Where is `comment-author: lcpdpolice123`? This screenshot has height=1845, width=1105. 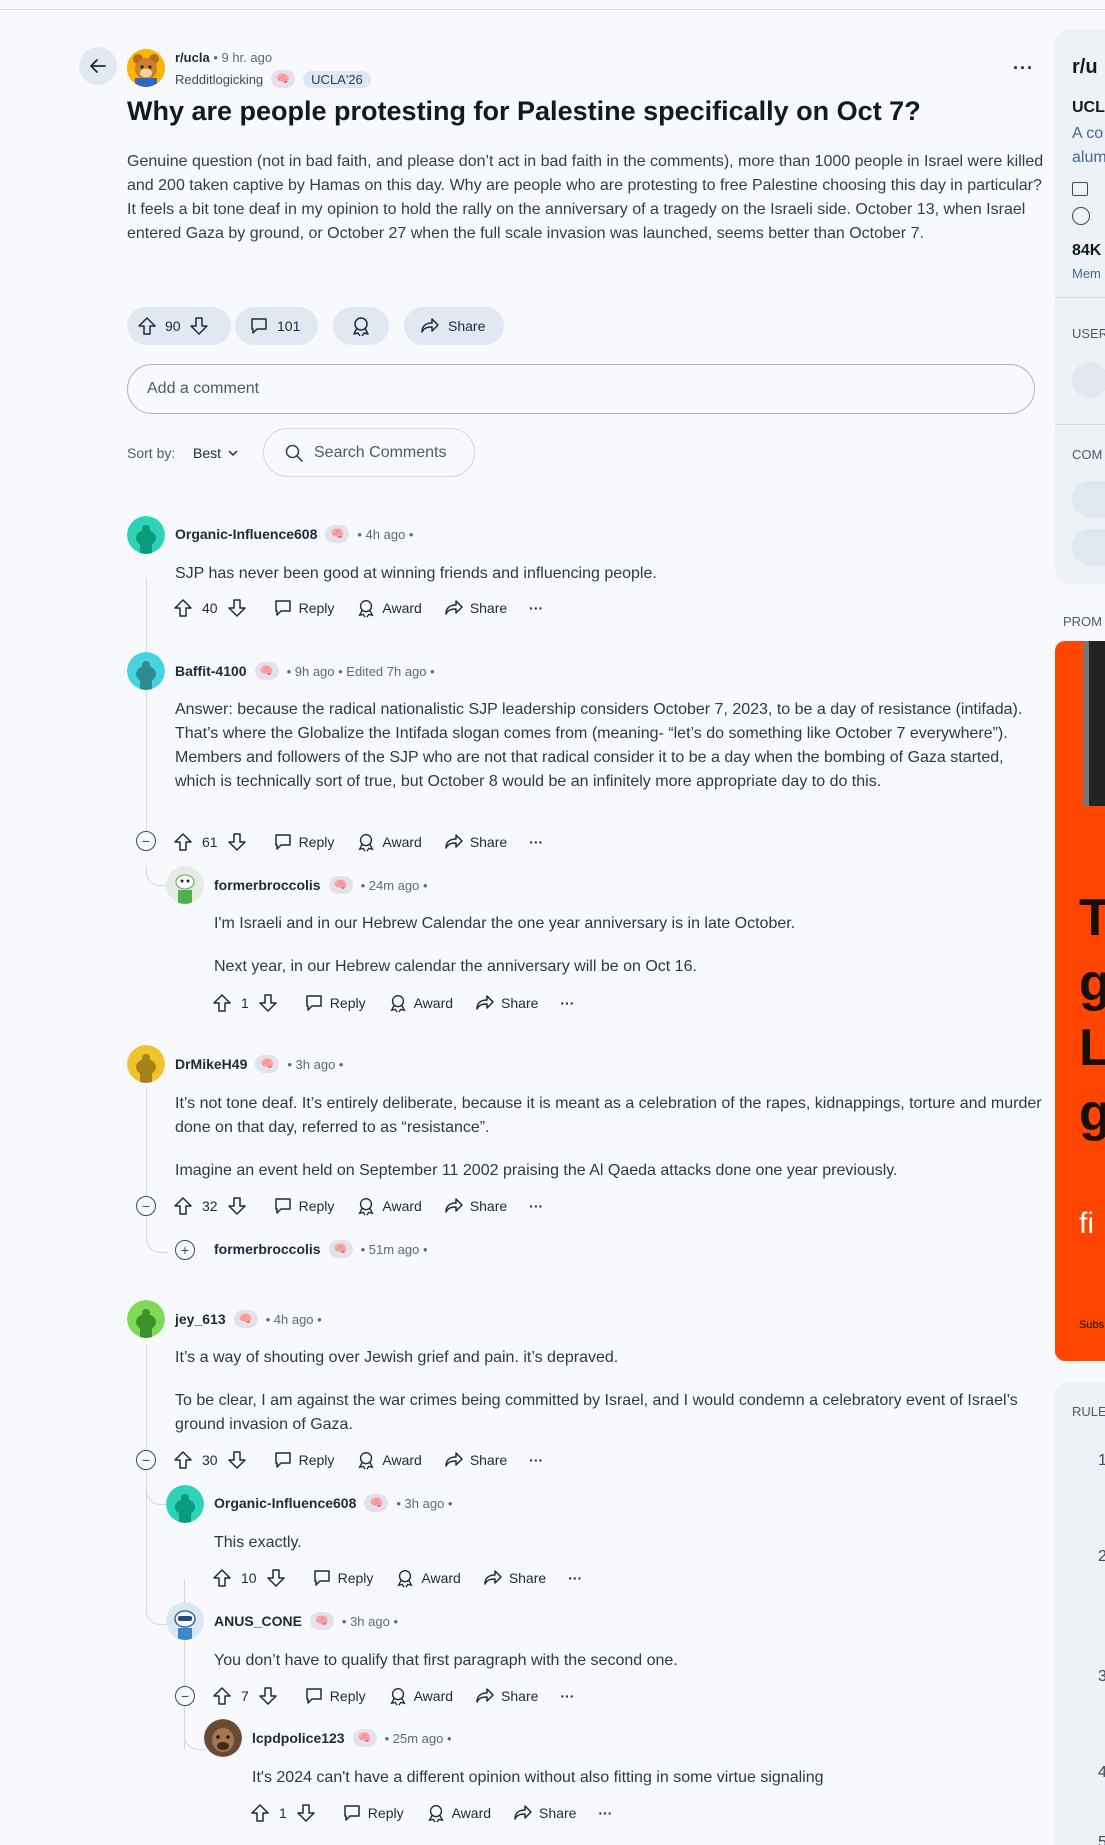
comment-author: lcpdpolice123 is located at coordinates (298, 1738).